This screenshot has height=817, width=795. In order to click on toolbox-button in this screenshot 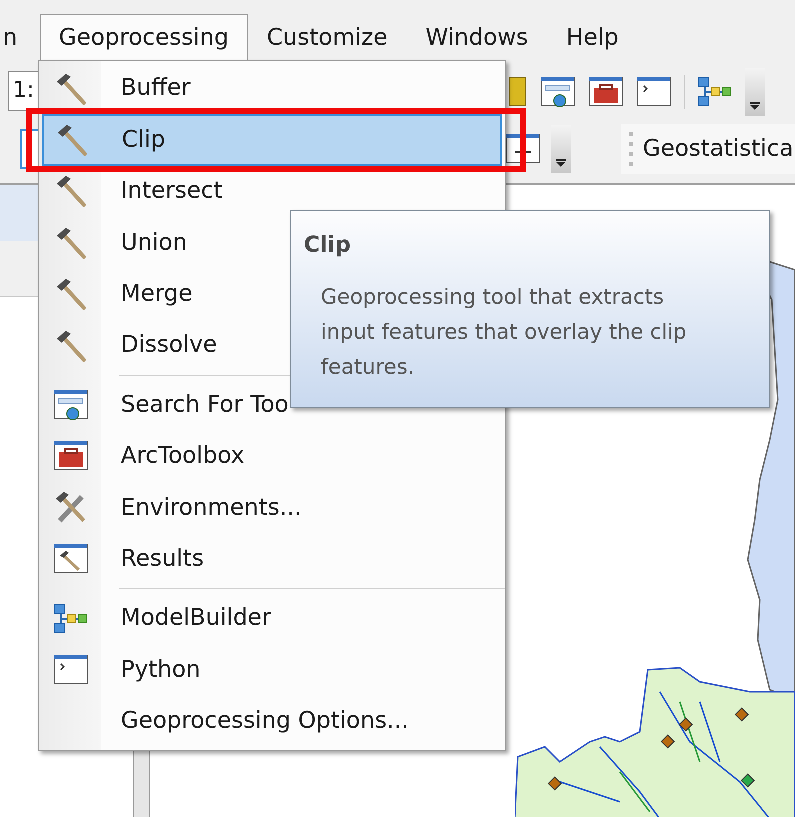, I will do `click(606, 92)`.